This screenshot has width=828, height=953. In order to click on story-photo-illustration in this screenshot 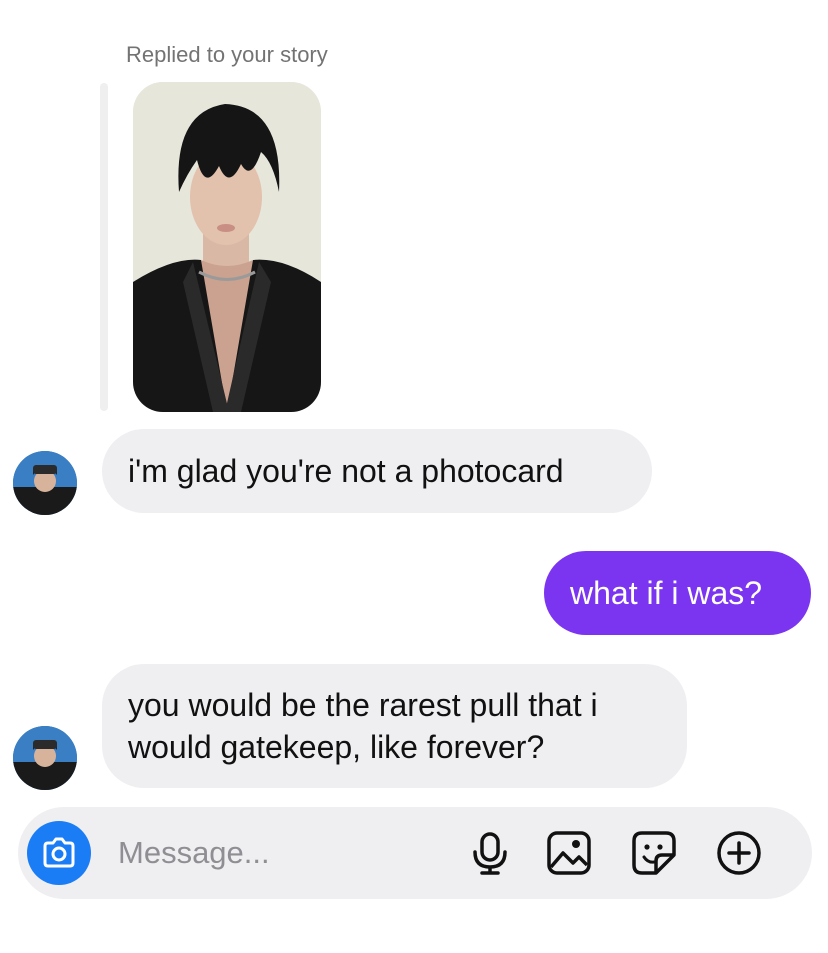, I will do `click(227, 247)`.